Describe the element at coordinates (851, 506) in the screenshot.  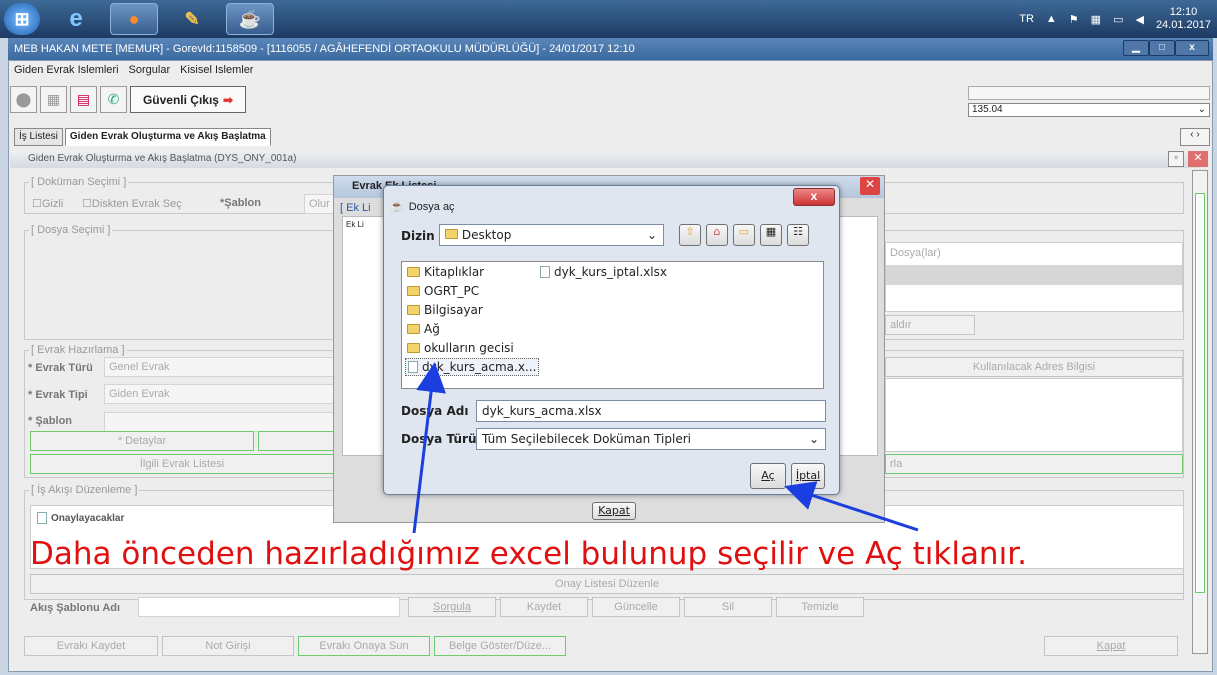
I see `arrow-to-ac` at that location.